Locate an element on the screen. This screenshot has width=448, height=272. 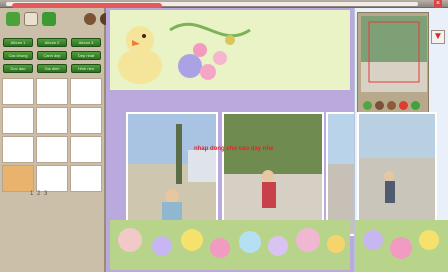
thumbnail-pager: 1 2 3 is located at coordinates (39, 194).